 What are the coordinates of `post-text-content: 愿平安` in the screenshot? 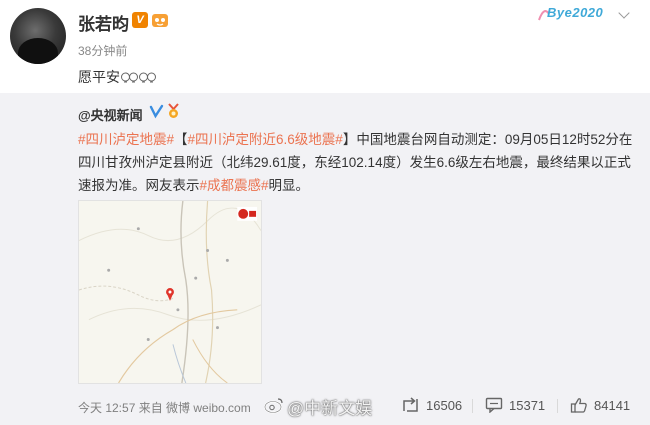 It's located at (99, 77).